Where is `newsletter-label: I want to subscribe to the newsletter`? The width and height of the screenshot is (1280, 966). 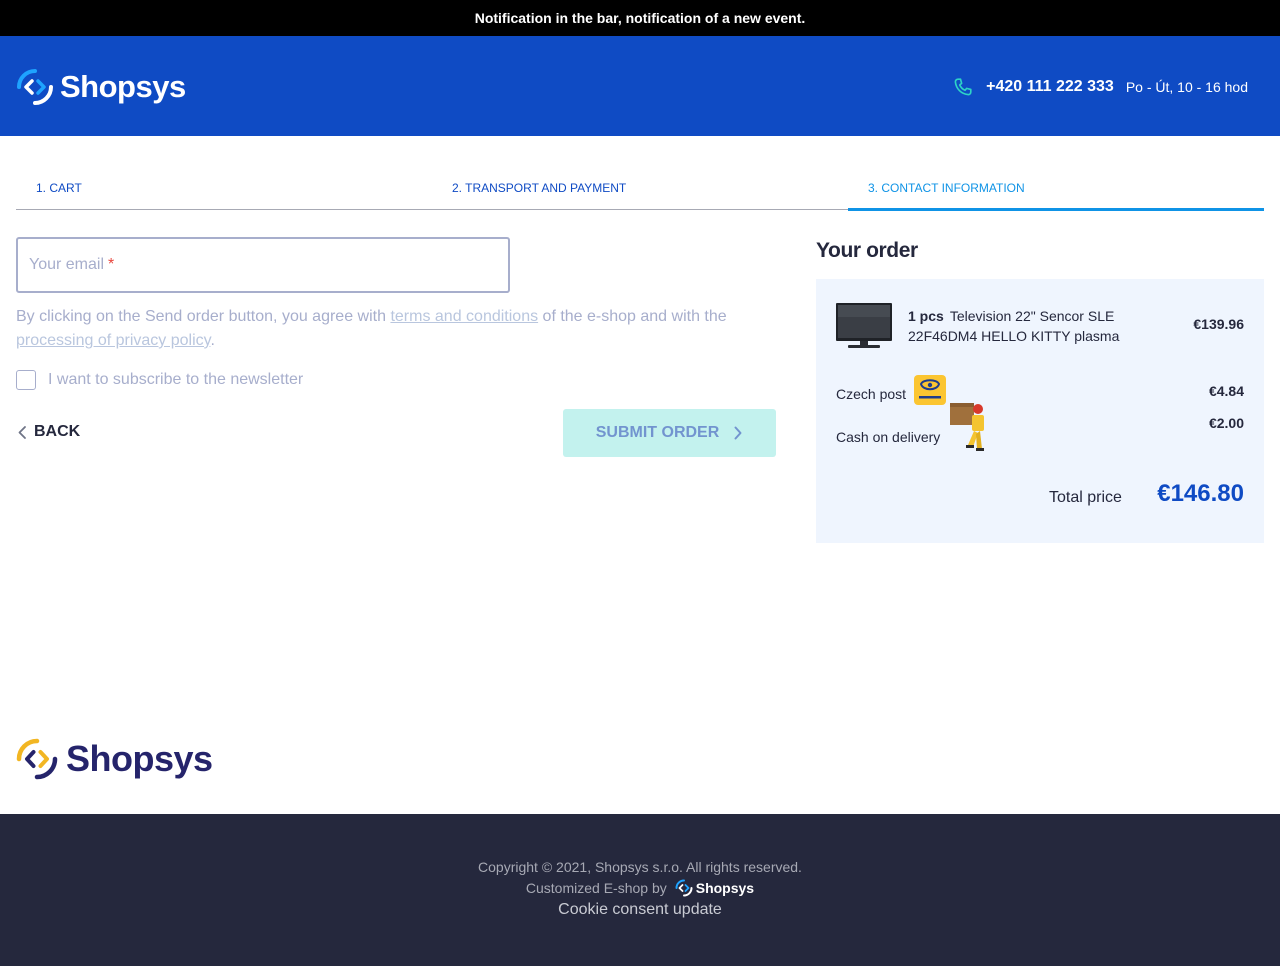
newsletter-label: I want to subscribe to the newsletter is located at coordinates (176, 379).